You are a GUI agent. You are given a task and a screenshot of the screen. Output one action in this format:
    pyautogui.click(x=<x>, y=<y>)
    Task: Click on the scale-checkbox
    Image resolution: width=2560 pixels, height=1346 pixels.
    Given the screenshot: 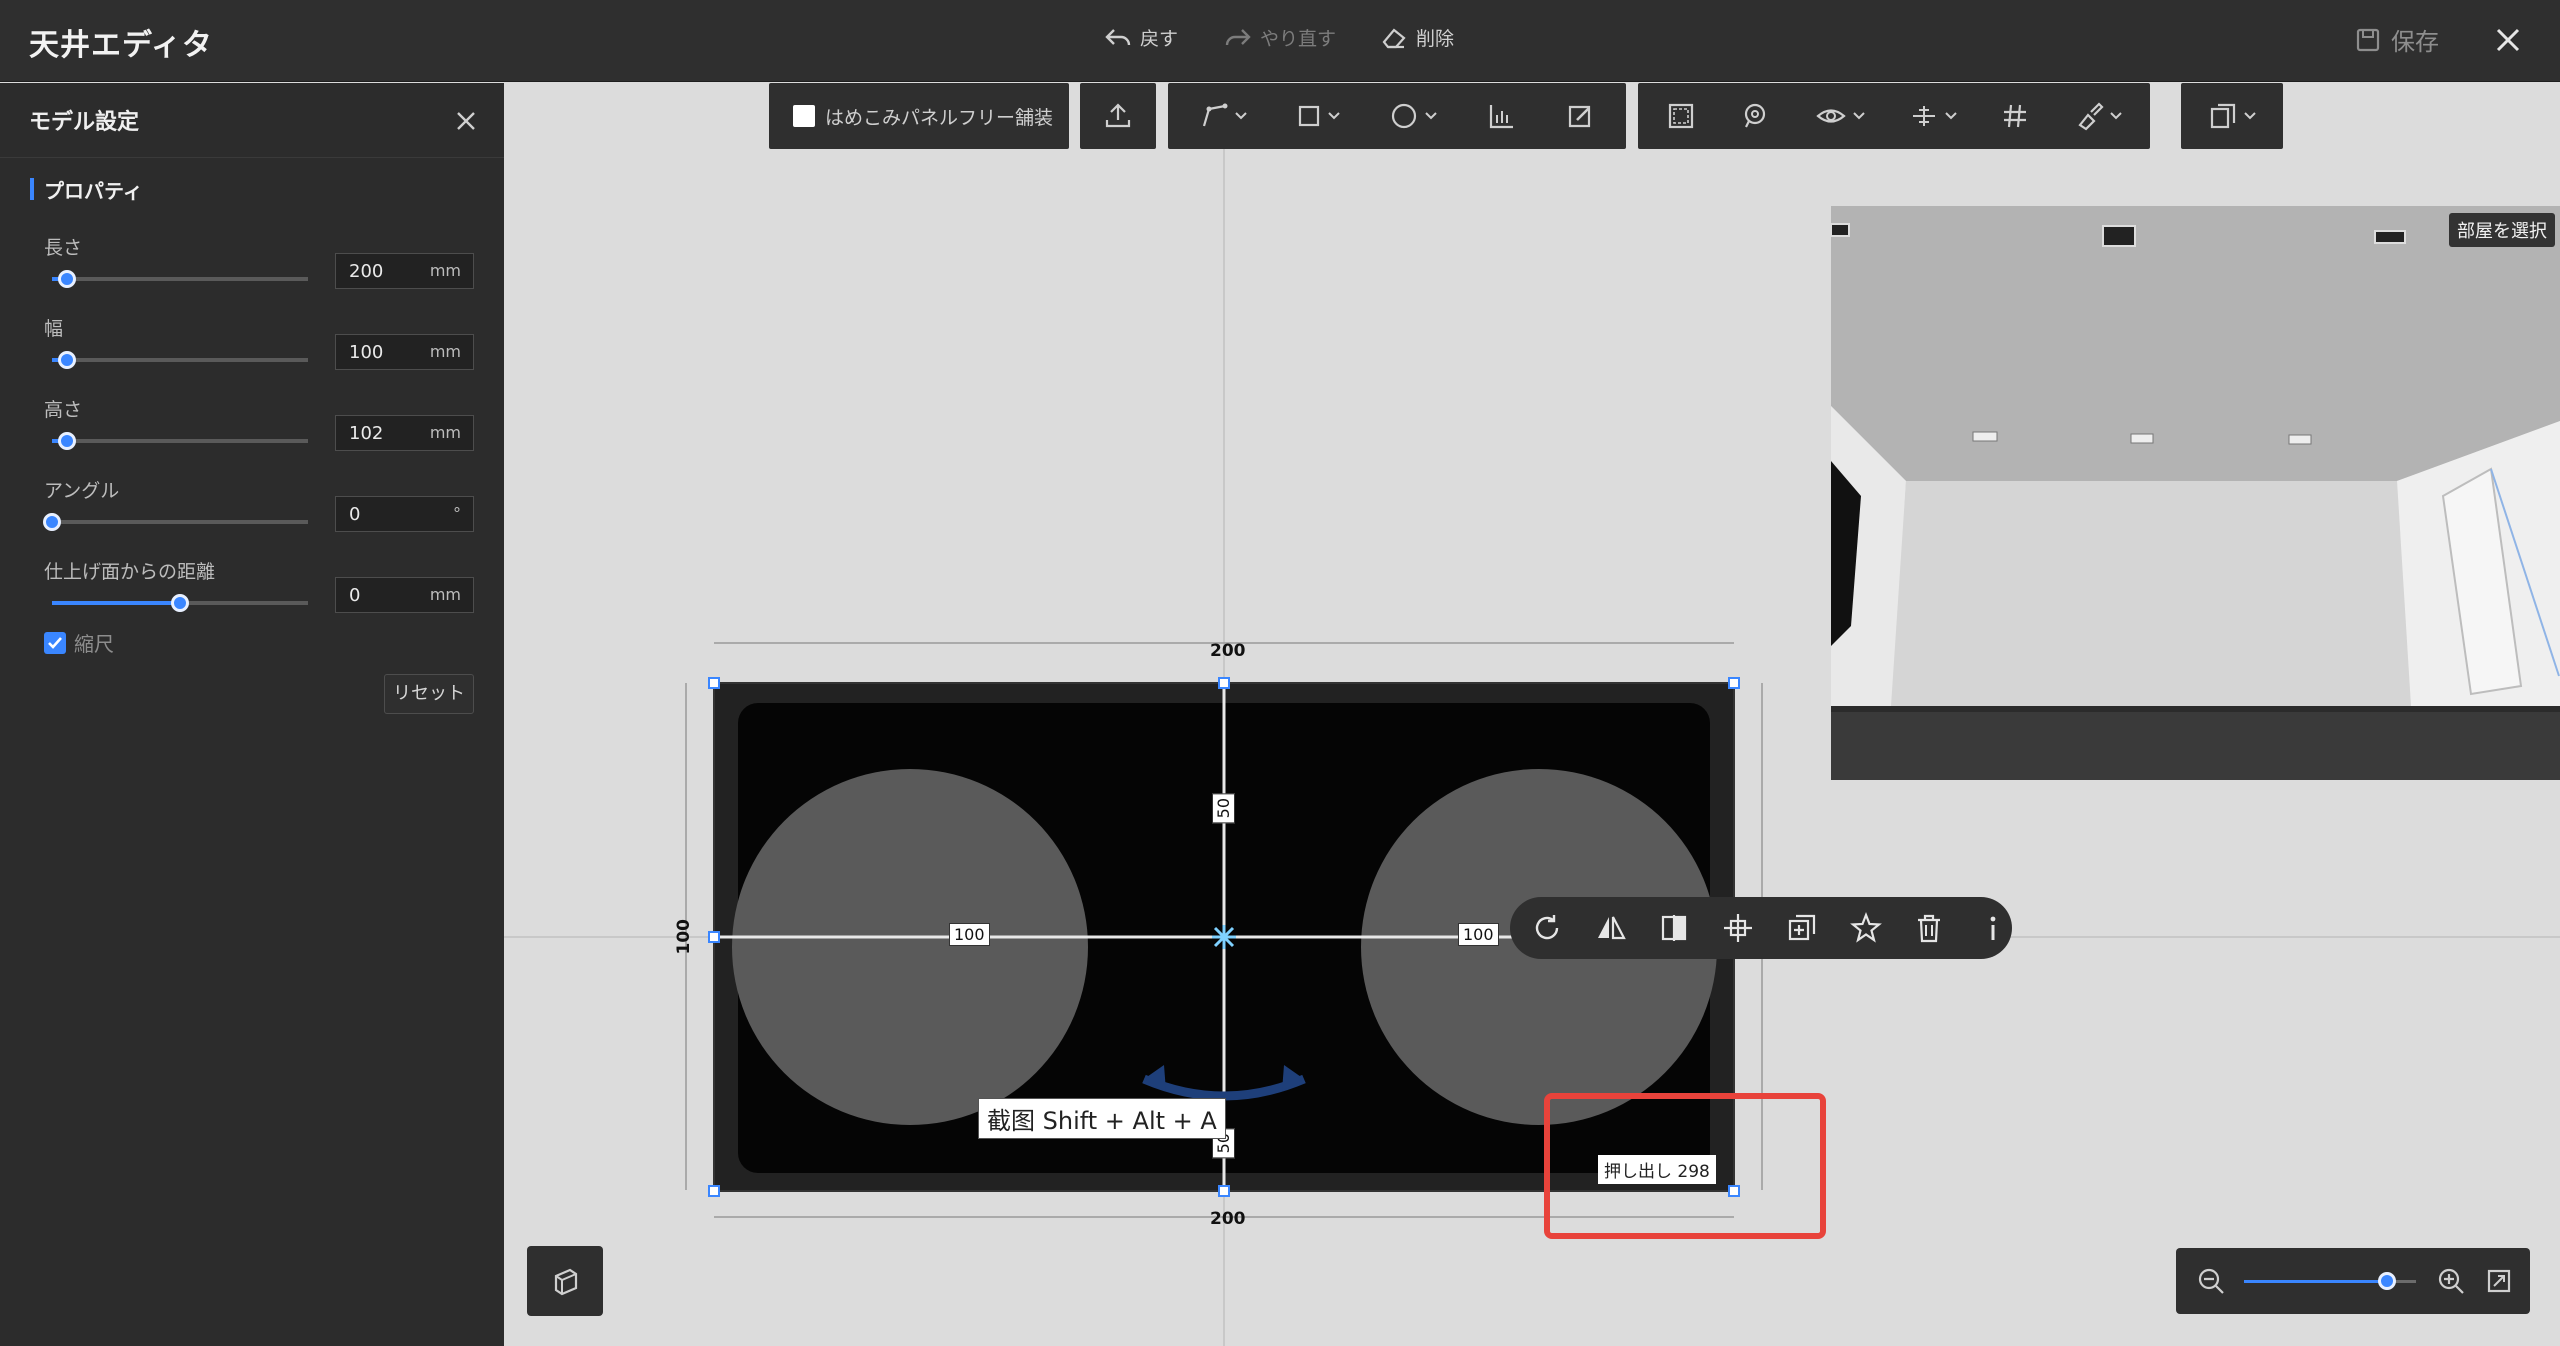 What is the action you would take?
    pyautogui.click(x=55, y=642)
    